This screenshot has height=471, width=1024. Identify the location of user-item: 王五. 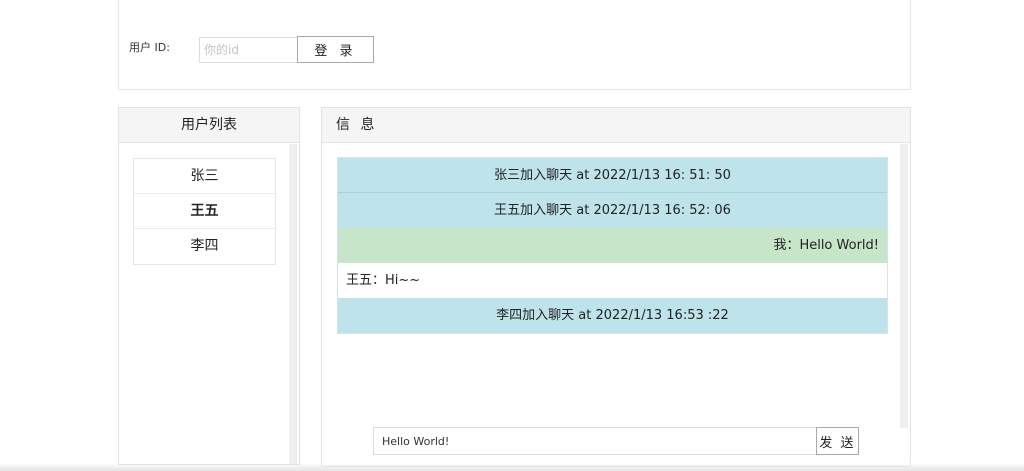
(204, 211).